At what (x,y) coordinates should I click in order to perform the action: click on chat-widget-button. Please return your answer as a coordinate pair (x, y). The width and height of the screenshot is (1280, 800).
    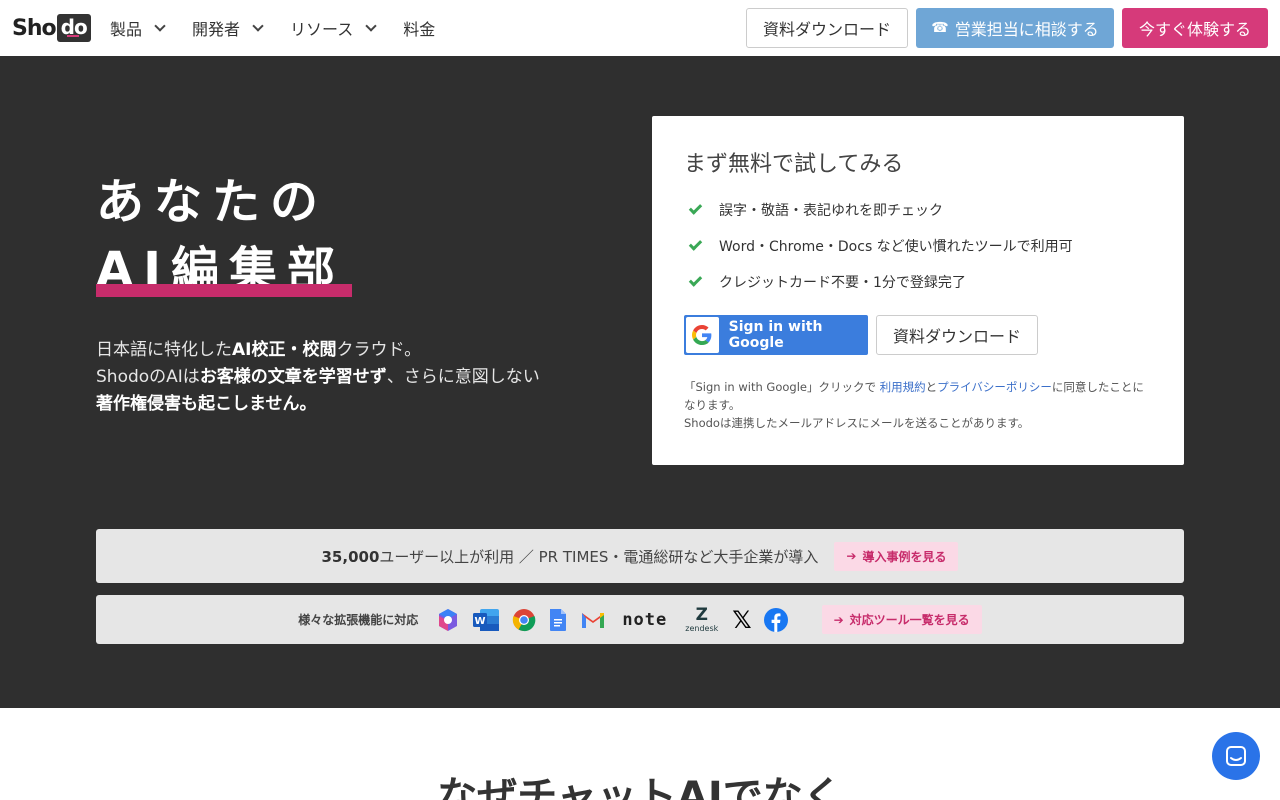
    Looking at the image, I should click on (1236, 756).